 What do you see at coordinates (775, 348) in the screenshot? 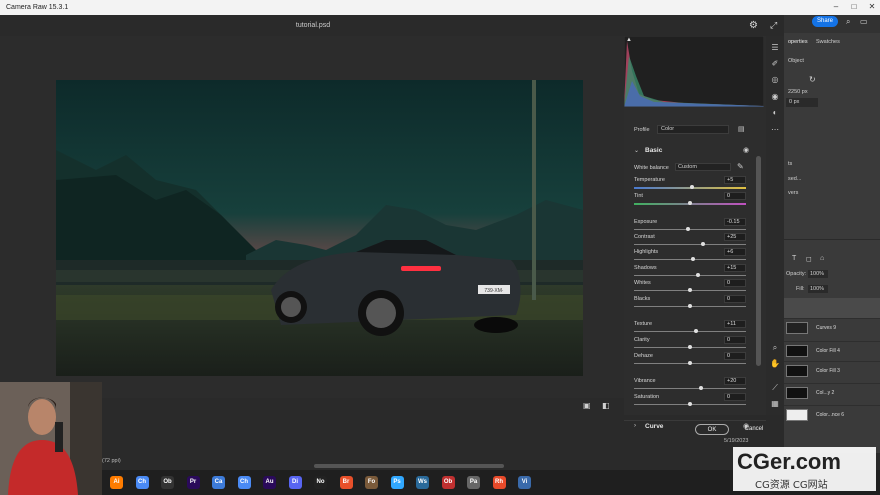
I see `zoom-tool-icon: ⌕` at bounding box center [775, 348].